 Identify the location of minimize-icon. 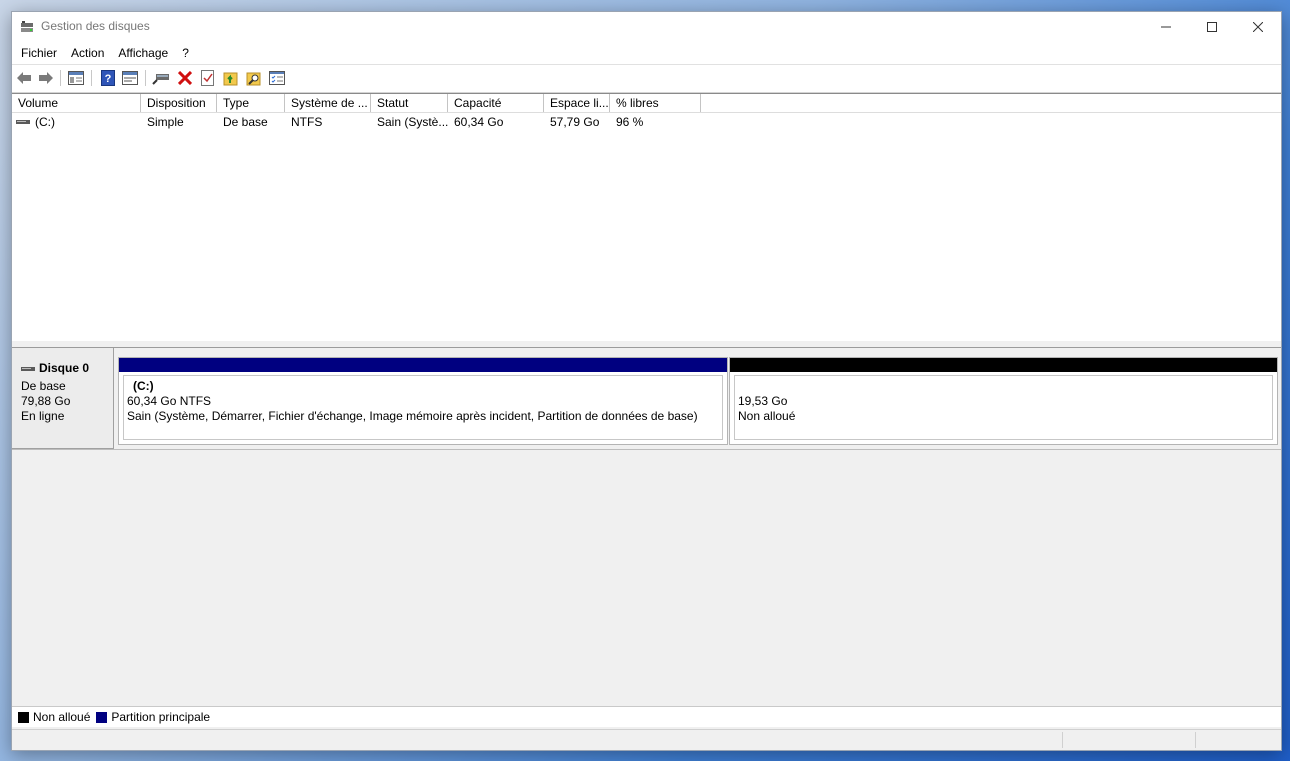
(1166, 27).